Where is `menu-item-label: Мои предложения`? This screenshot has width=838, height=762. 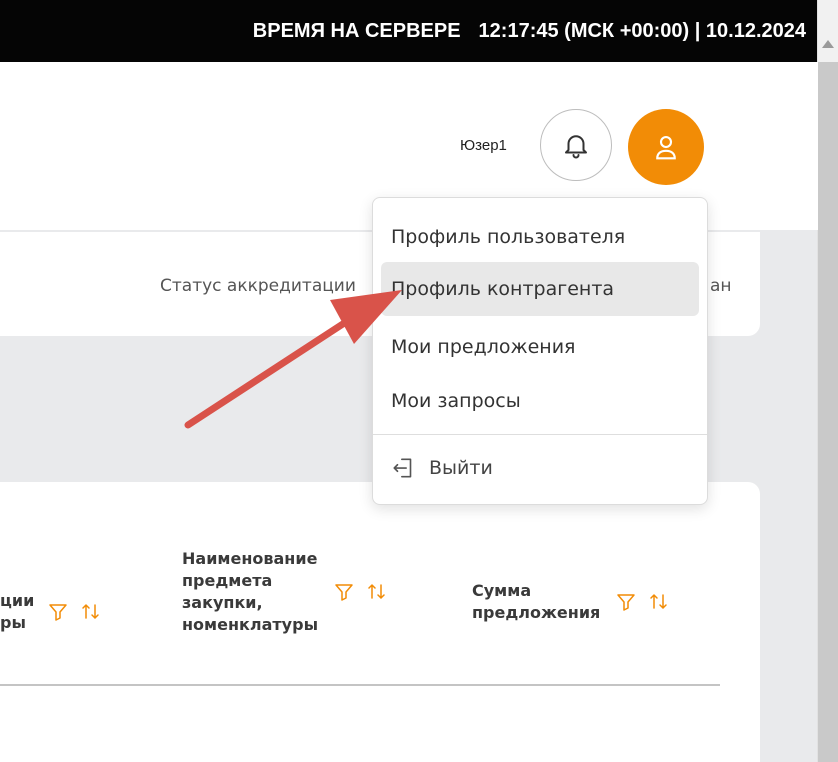
menu-item-label: Мои предложения is located at coordinates (483, 347).